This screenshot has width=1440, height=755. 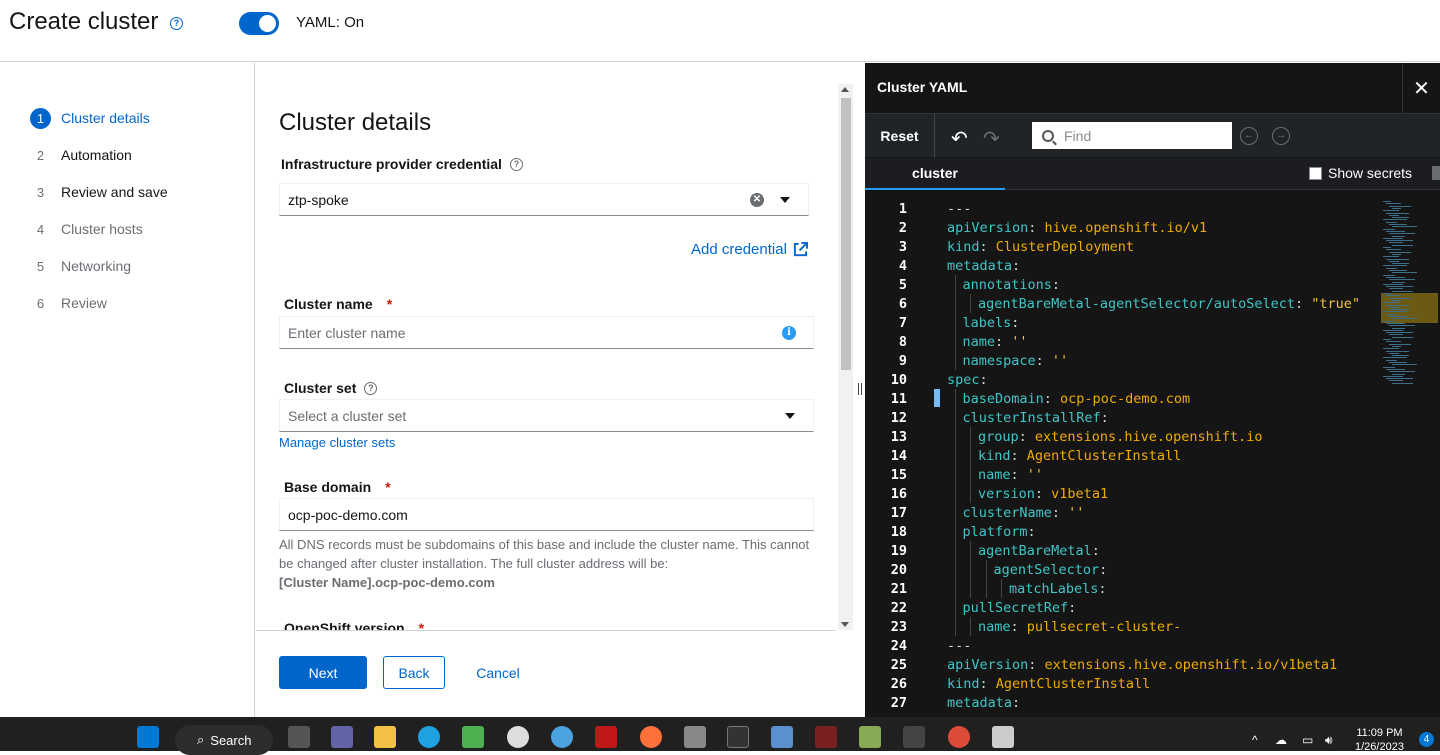 What do you see at coordinates (114, 192) in the screenshot?
I see `step-label: Review and save` at bounding box center [114, 192].